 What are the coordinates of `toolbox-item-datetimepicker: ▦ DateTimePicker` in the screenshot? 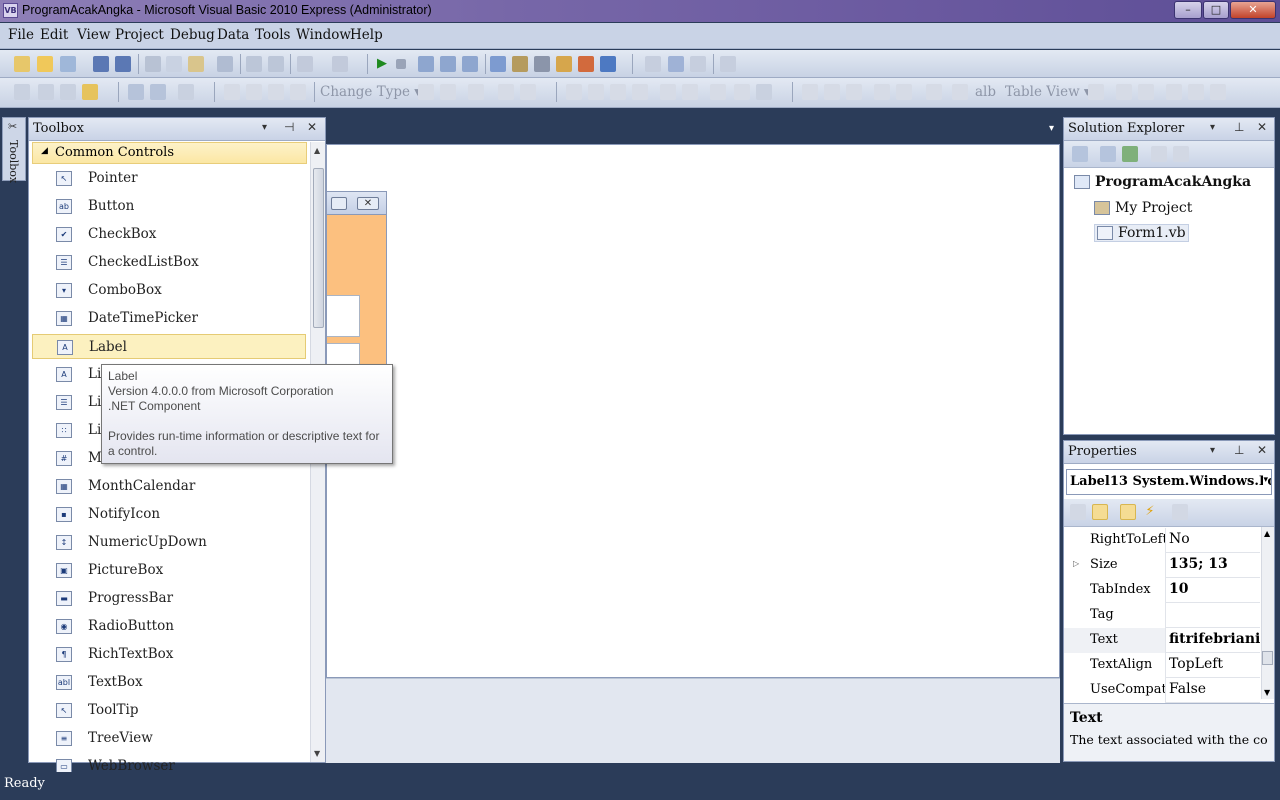 It's located at (169, 318).